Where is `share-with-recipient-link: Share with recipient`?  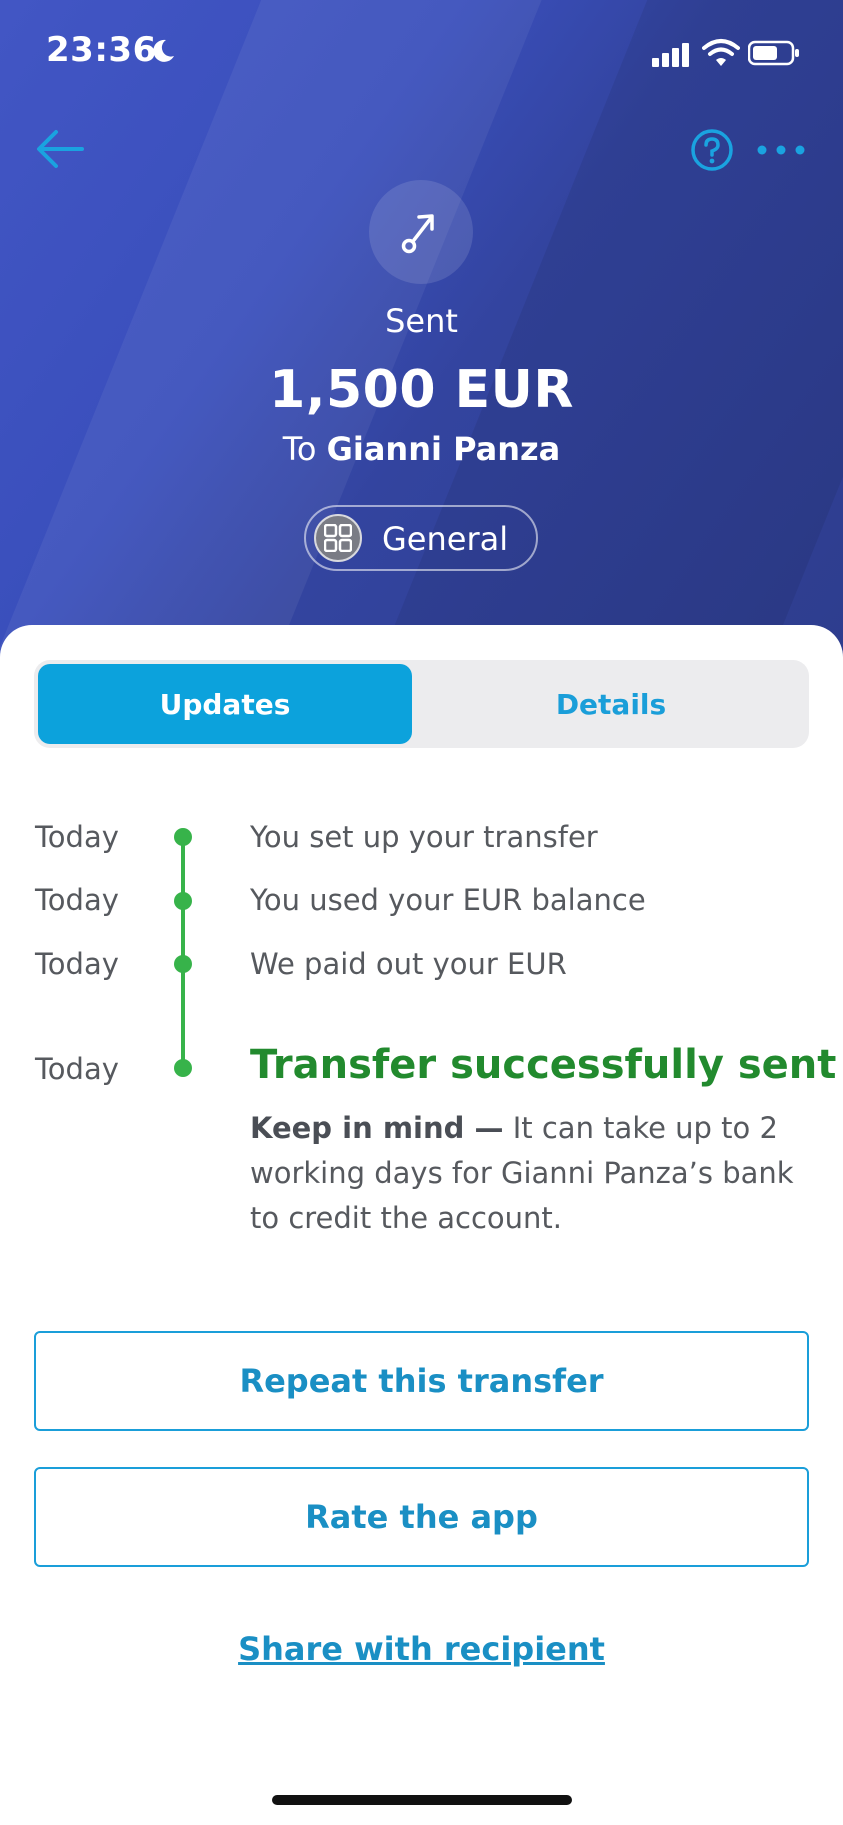 share-with-recipient-link: Share with recipient is located at coordinates (421, 1649).